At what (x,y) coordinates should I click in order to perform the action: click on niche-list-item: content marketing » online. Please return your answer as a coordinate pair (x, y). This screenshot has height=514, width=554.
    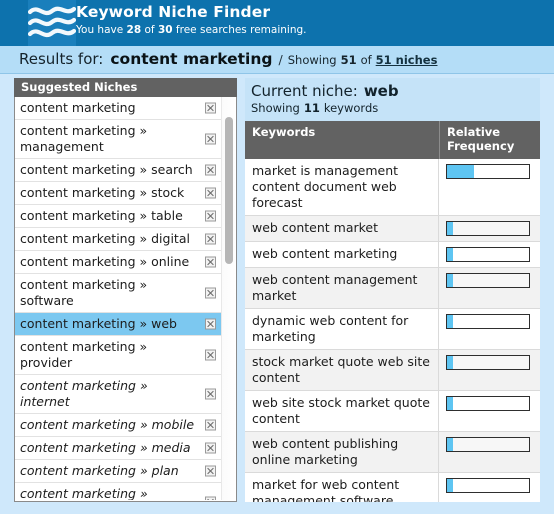
    Looking at the image, I should click on (118, 262).